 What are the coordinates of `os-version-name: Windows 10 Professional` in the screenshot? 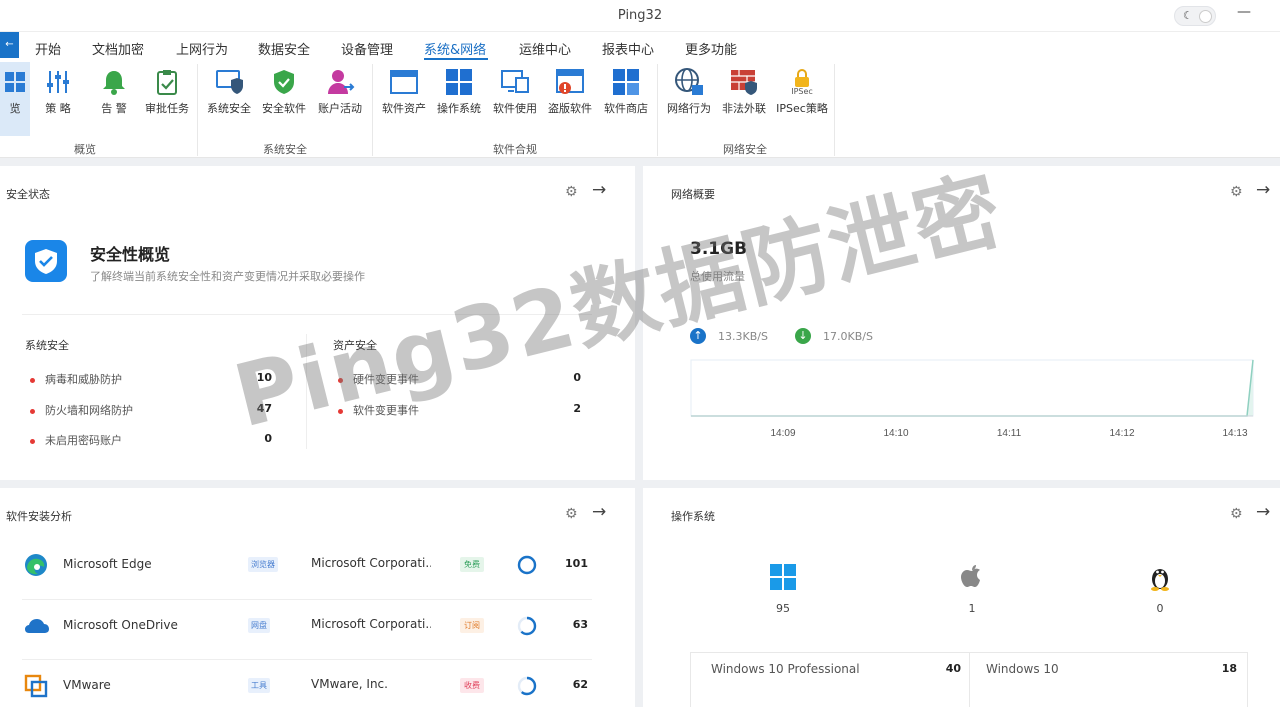 It's located at (785, 669).